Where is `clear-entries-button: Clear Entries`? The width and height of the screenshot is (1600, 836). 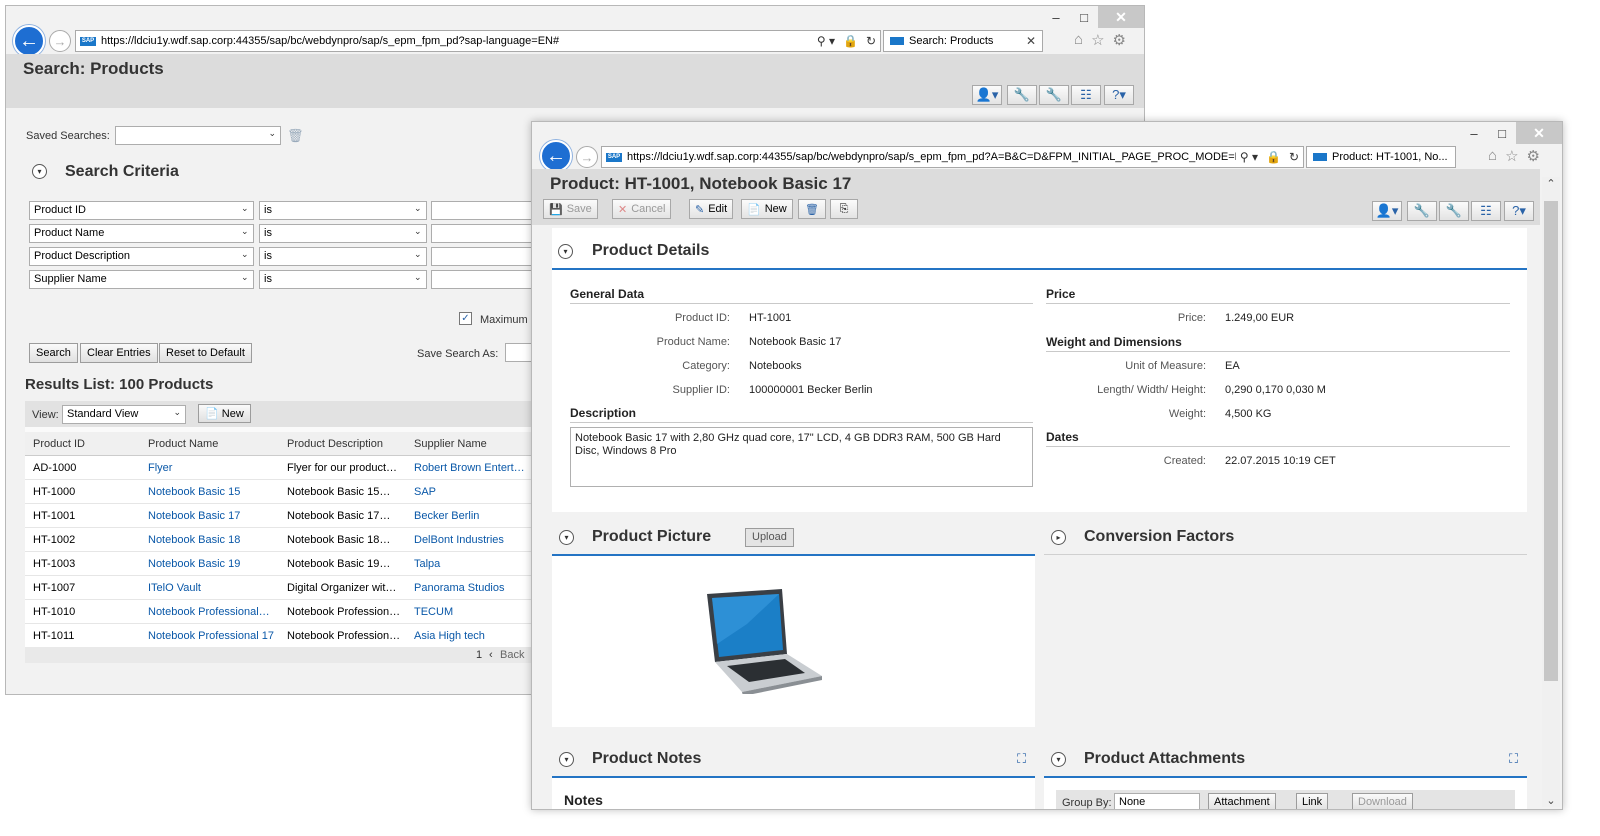 clear-entries-button: Clear Entries is located at coordinates (119, 353).